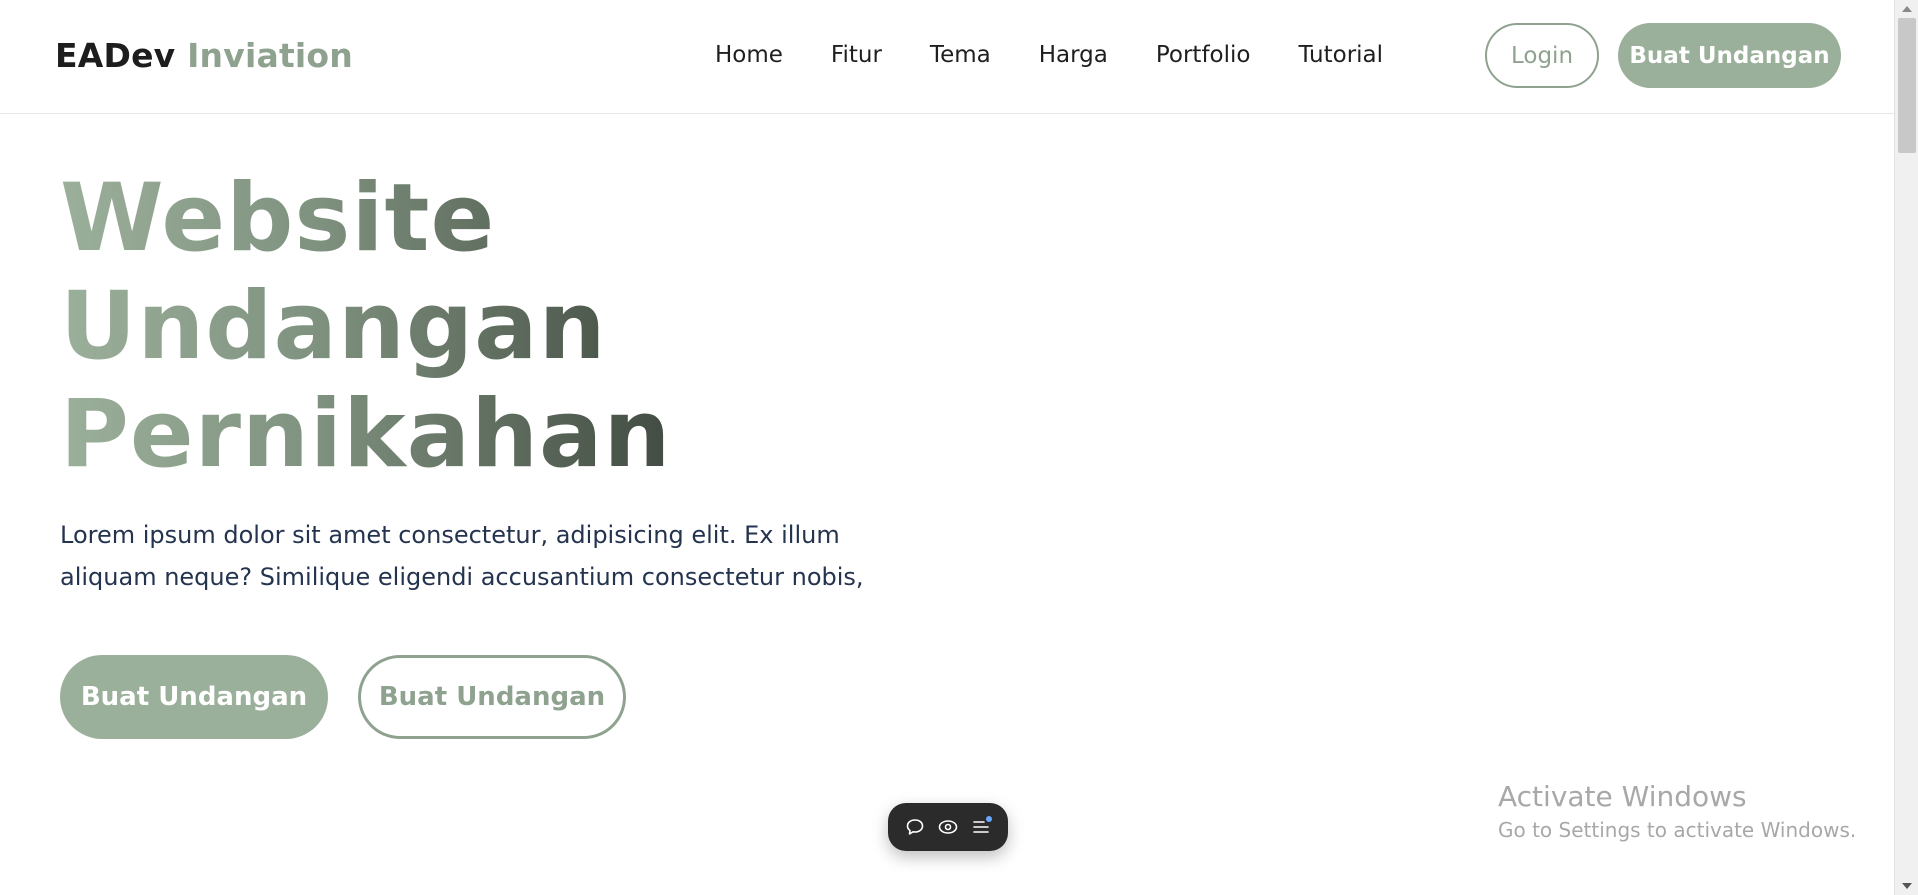 The width and height of the screenshot is (1918, 895). Describe the element at coordinates (333, 326) in the screenshot. I see `hero-title-line-2: Undangan` at that location.